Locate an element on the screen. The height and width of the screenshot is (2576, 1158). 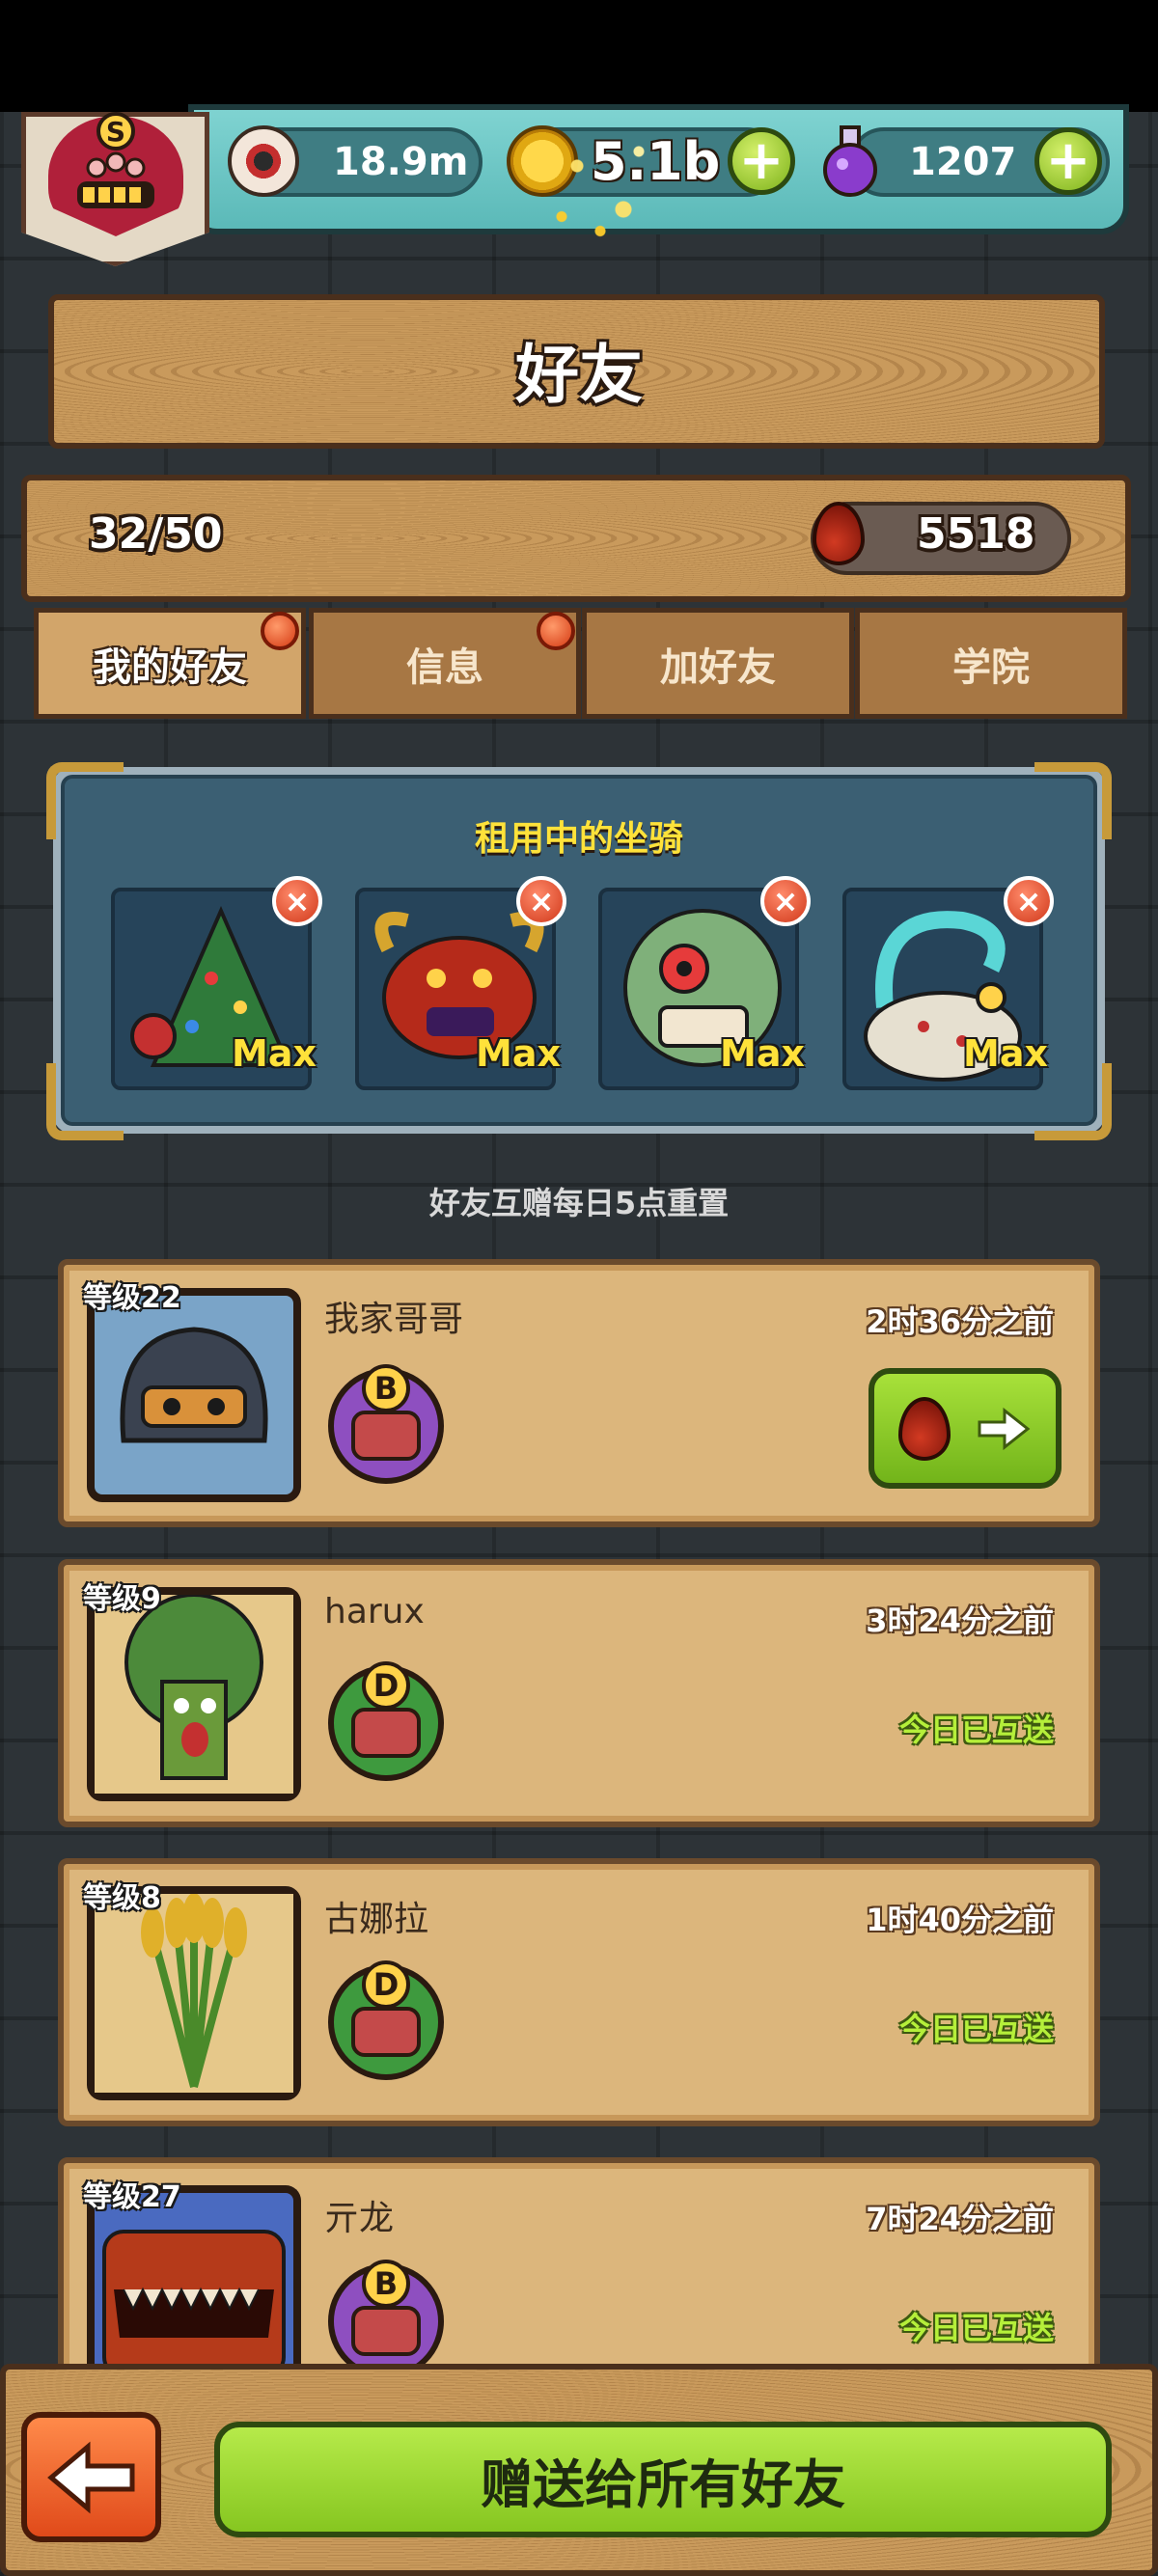
last-active-time: 1时40分之前 is located at coordinates (960, 1920).